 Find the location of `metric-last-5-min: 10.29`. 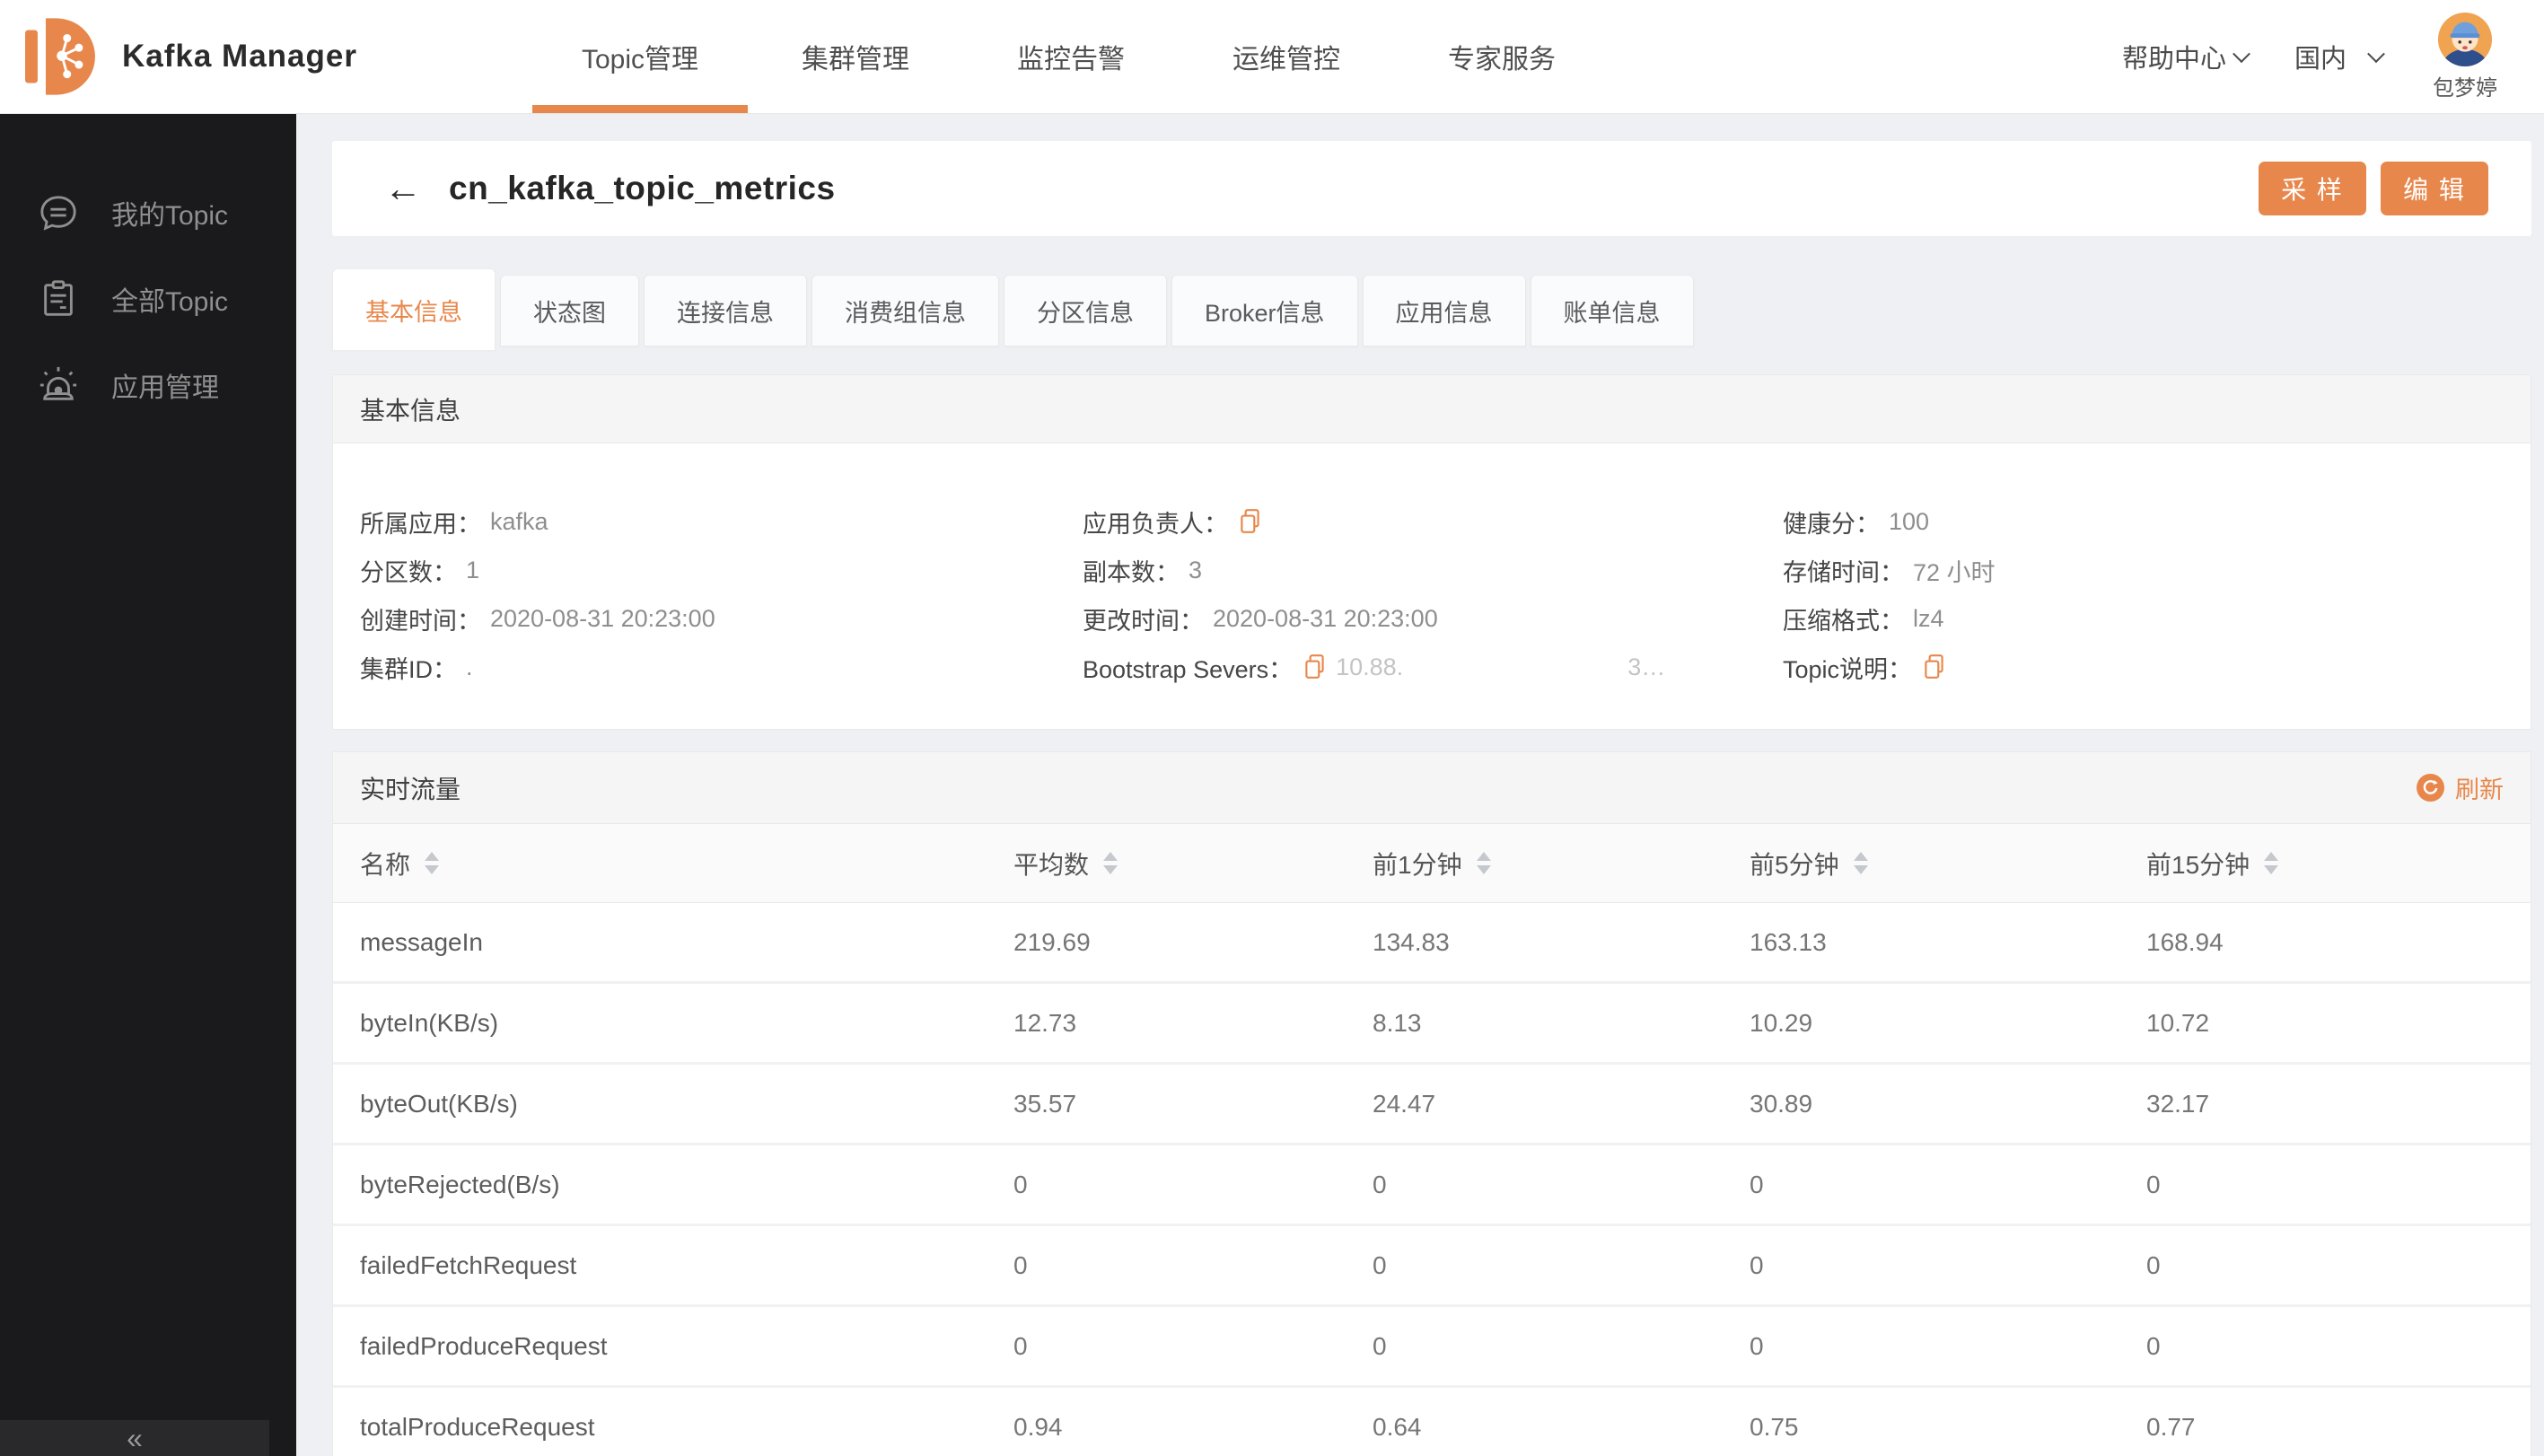

metric-last-5-min: 10.29 is located at coordinates (1781, 1022).